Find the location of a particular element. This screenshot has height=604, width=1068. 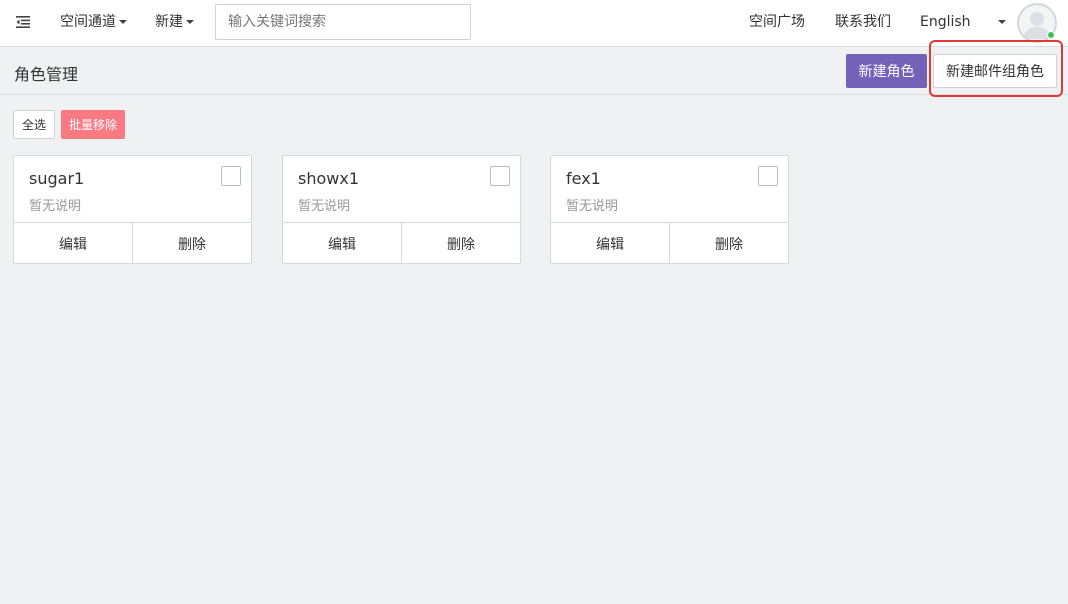

nav-new-label: 新建 is located at coordinates (169, 22).